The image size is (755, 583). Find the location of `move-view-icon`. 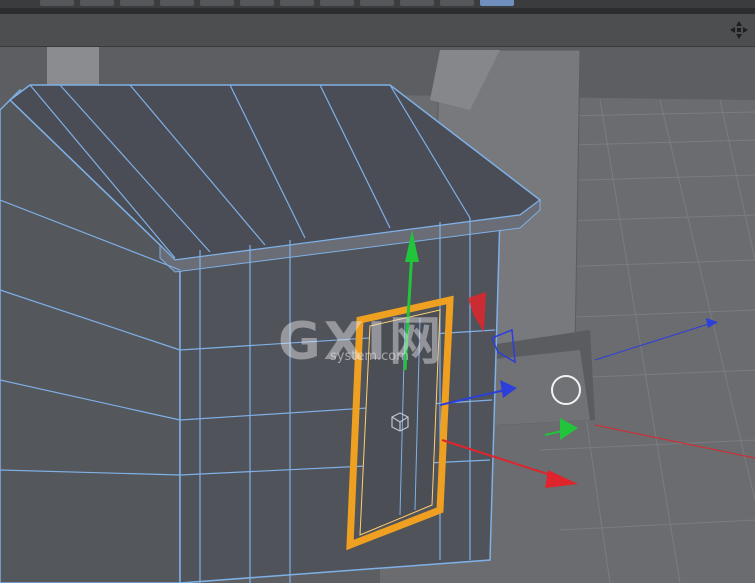

move-view-icon is located at coordinates (739, 30).